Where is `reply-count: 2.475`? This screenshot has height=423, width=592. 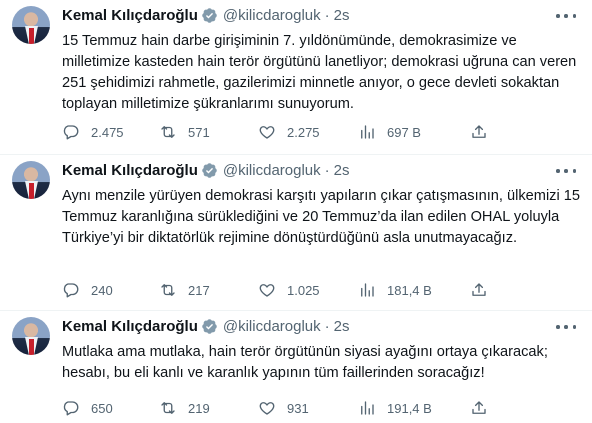
reply-count: 2.475 is located at coordinates (107, 132).